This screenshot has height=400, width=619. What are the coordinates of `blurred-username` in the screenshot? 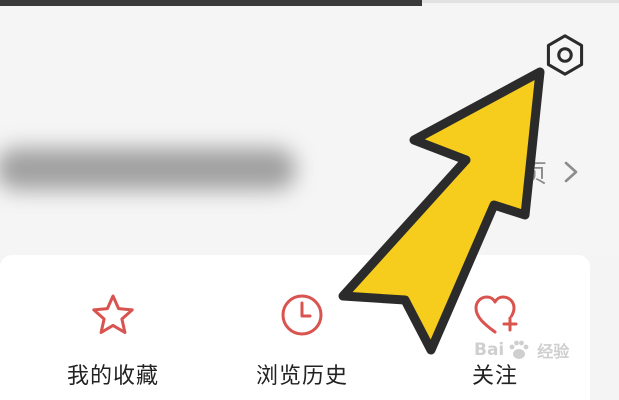 It's located at (148, 169).